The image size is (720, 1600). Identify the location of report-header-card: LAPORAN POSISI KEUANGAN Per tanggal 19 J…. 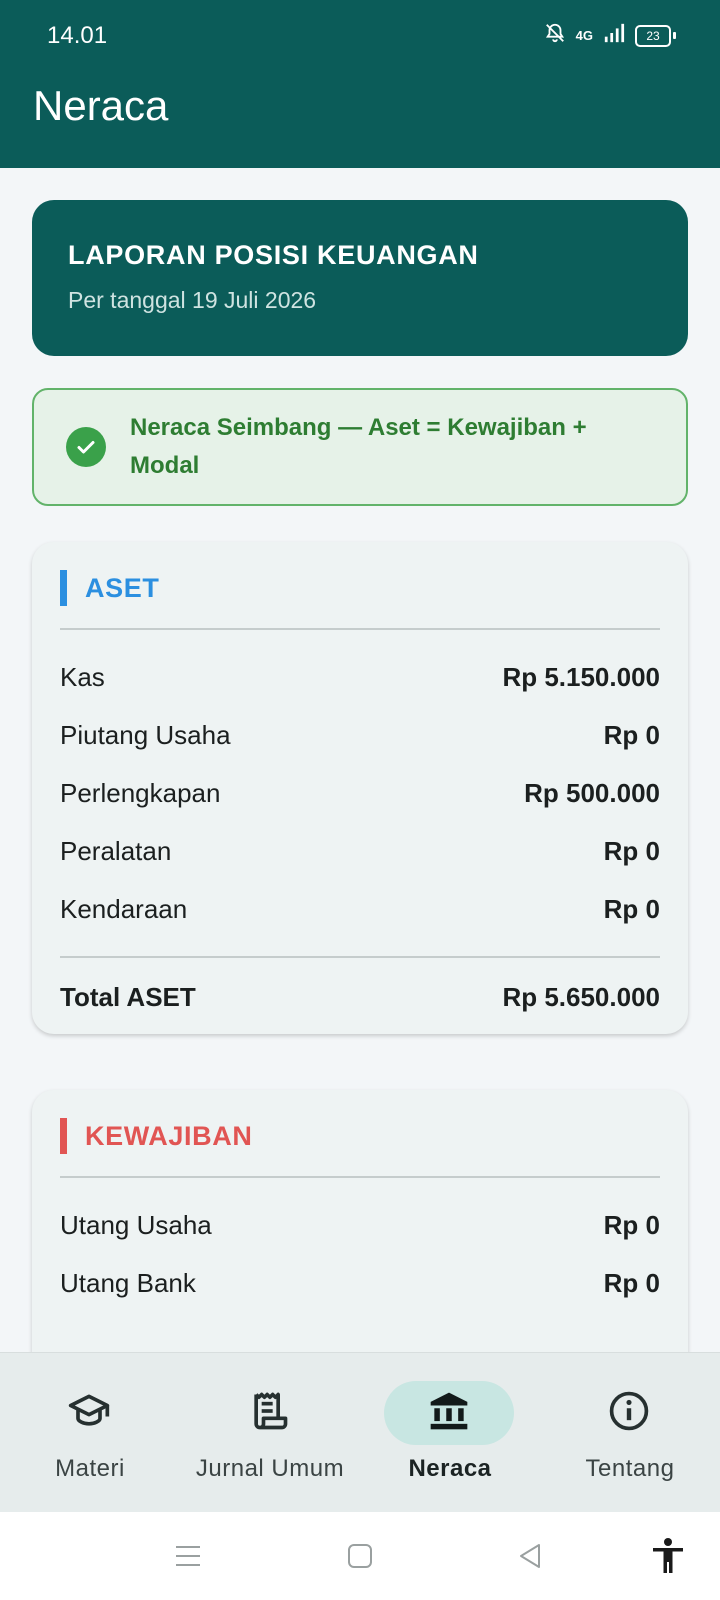
(360, 278).